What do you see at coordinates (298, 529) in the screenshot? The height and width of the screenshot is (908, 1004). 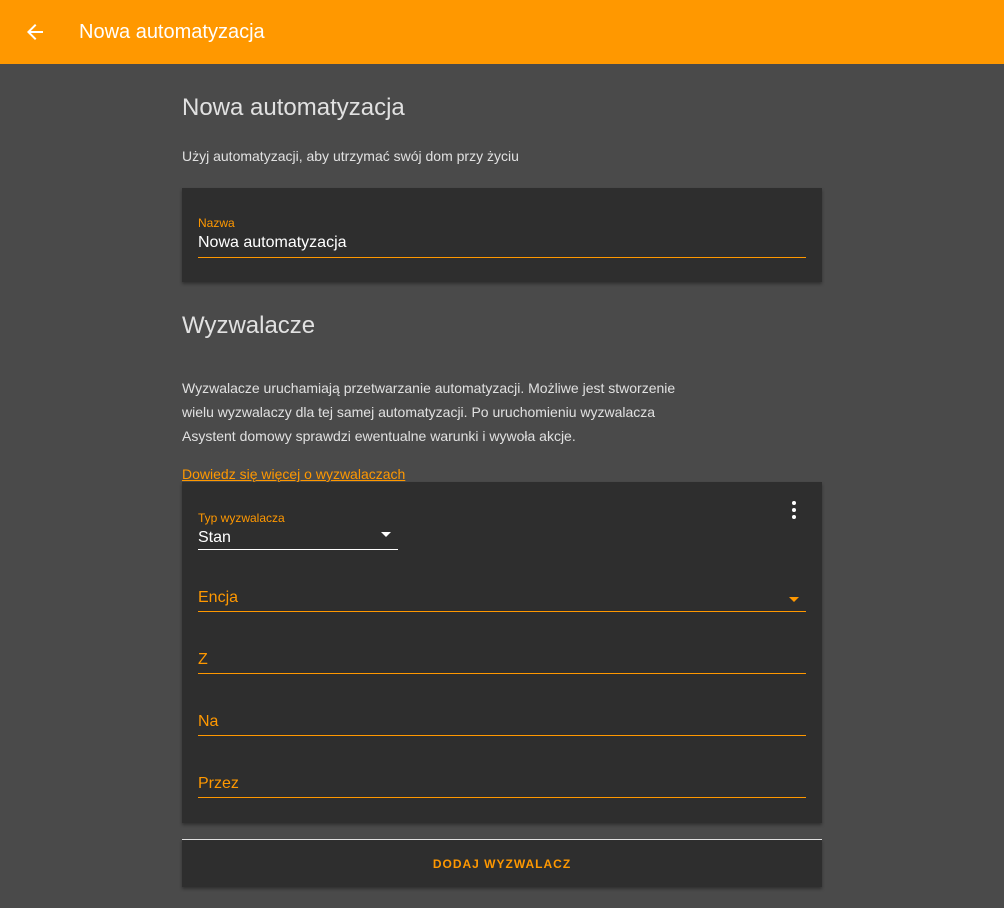 I see `trigger-type-dropdown: Typ wyzwalacza Stan` at bounding box center [298, 529].